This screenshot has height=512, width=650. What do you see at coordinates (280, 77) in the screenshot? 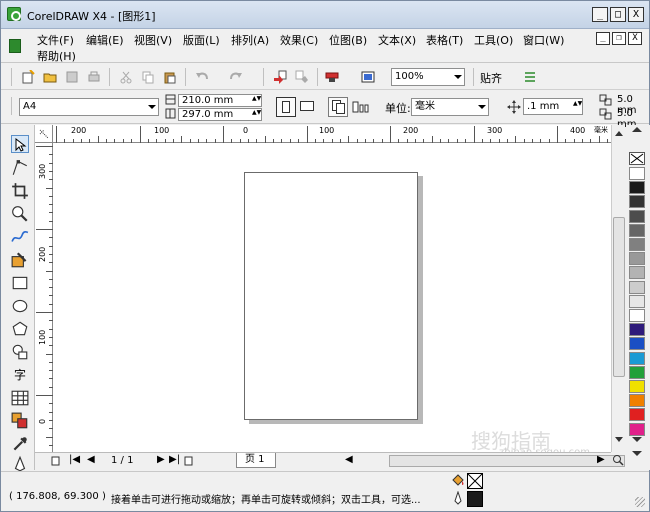
I see `import-icon` at bounding box center [280, 77].